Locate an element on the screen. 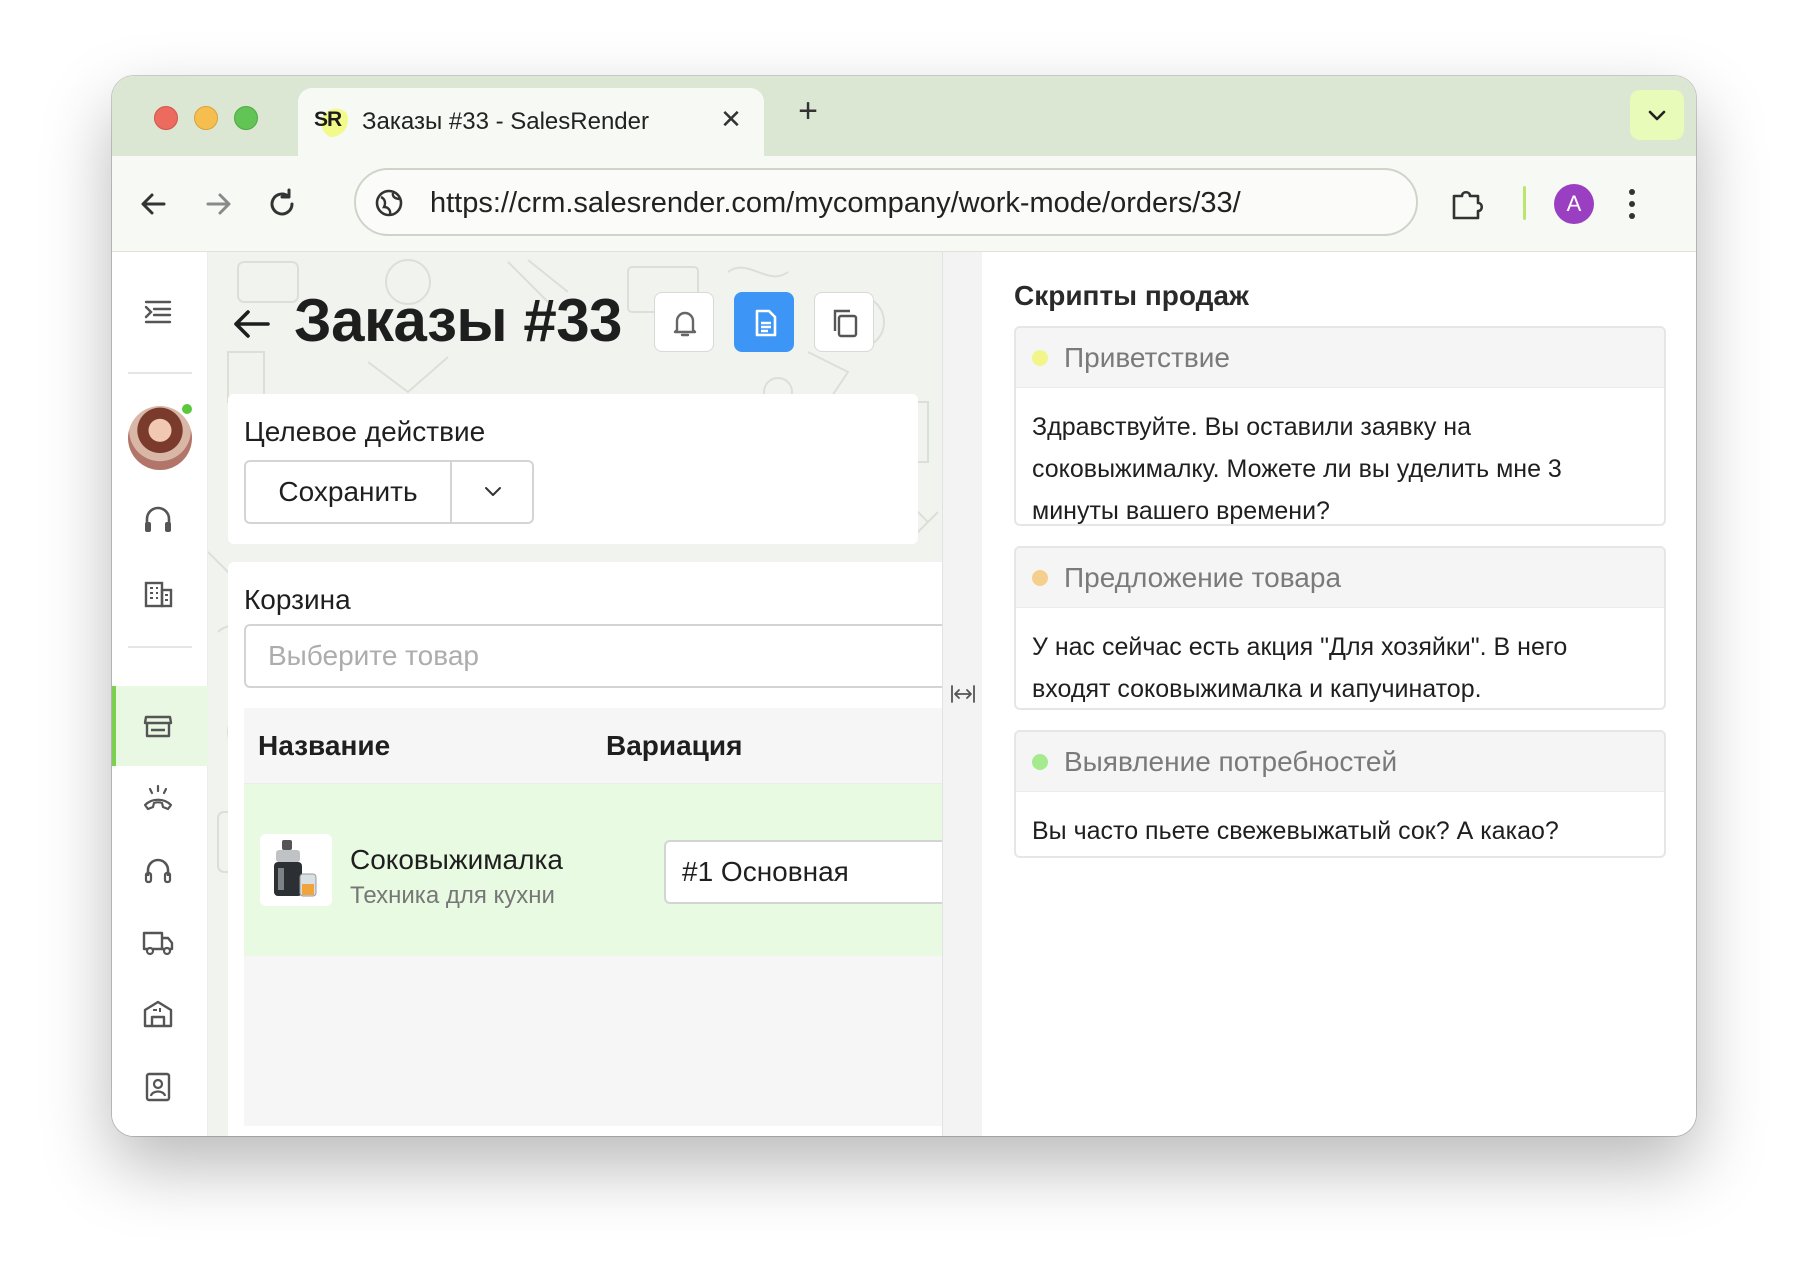  reload-icon is located at coordinates (282, 204).